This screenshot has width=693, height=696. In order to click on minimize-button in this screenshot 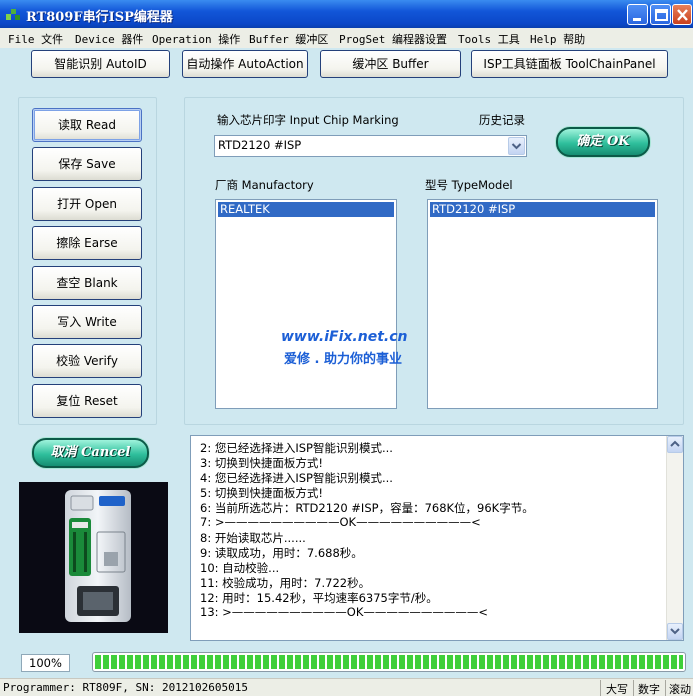, I will do `click(637, 14)`.